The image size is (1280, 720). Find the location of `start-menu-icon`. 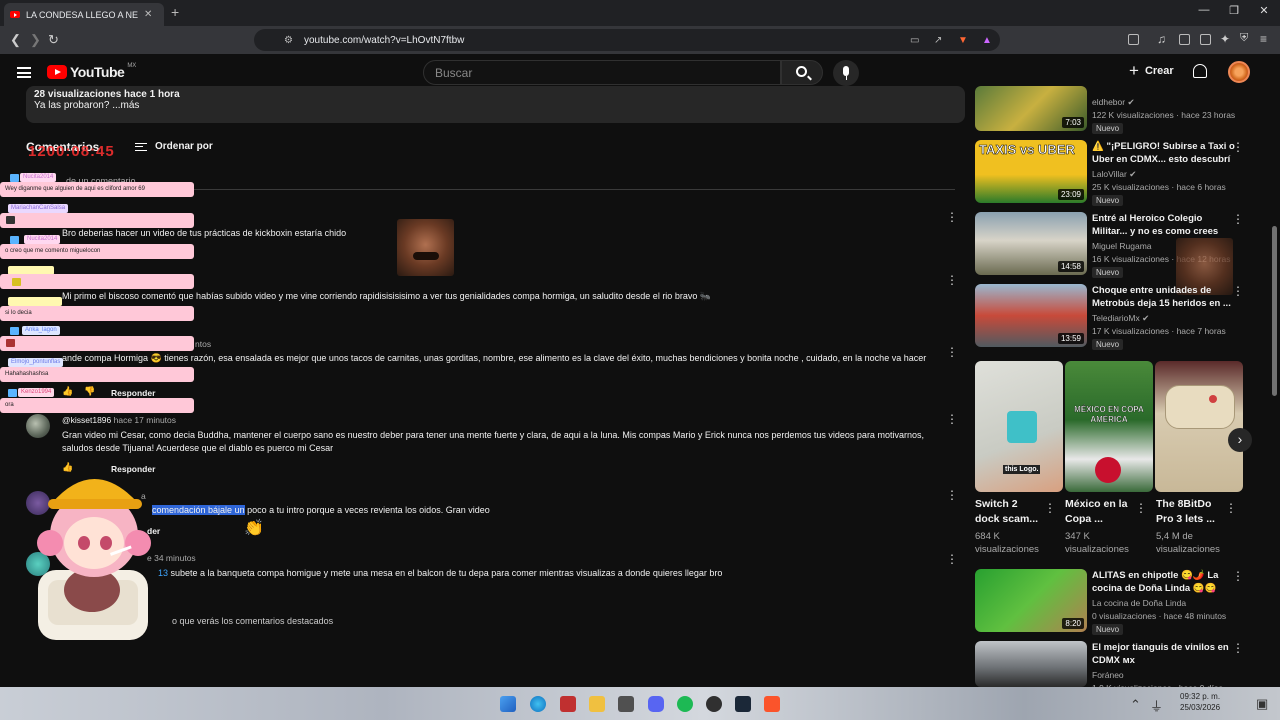

start-menu-icon is located at coordinates (508, 704).